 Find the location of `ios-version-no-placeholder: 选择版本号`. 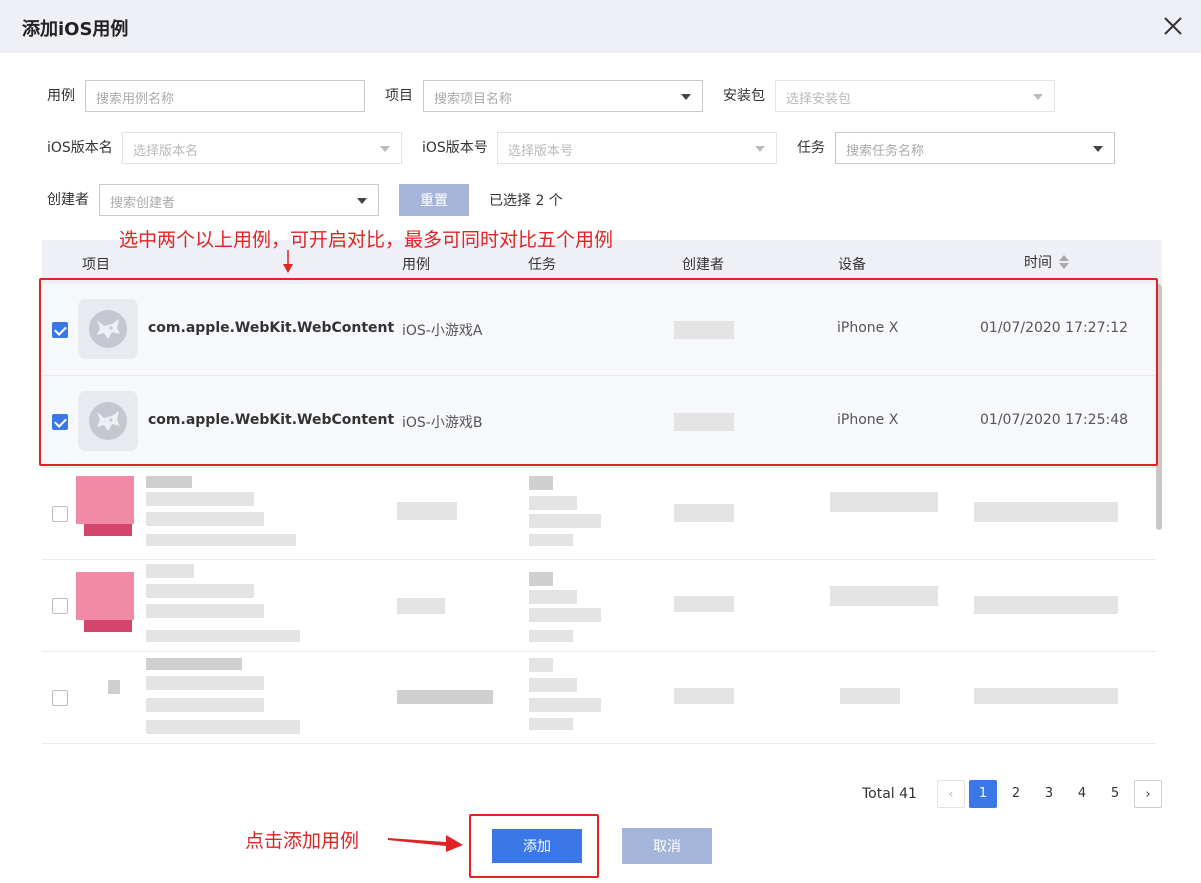

ios-version-no-placeholder: 选择版本号 is located at coordinates (541, 151).